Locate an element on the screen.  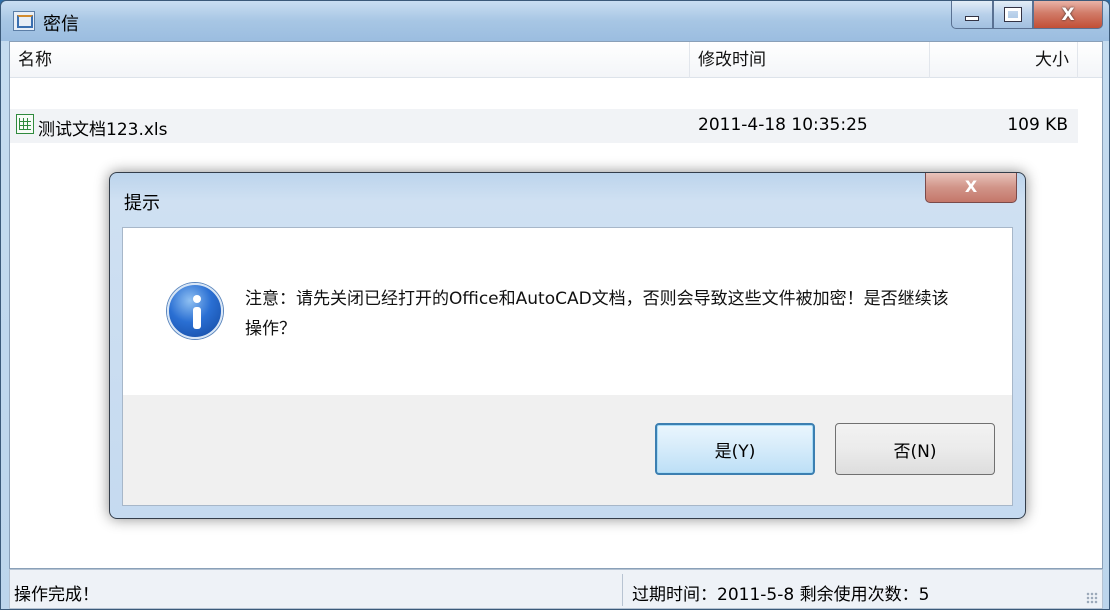
window-title: 密信 is located at coordinates (61, 24).